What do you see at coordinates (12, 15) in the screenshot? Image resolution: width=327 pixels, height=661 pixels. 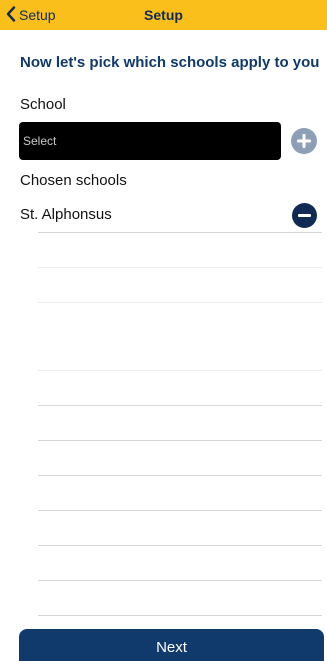 I see `chevron-left-icon` at bounding box center [12, 15].